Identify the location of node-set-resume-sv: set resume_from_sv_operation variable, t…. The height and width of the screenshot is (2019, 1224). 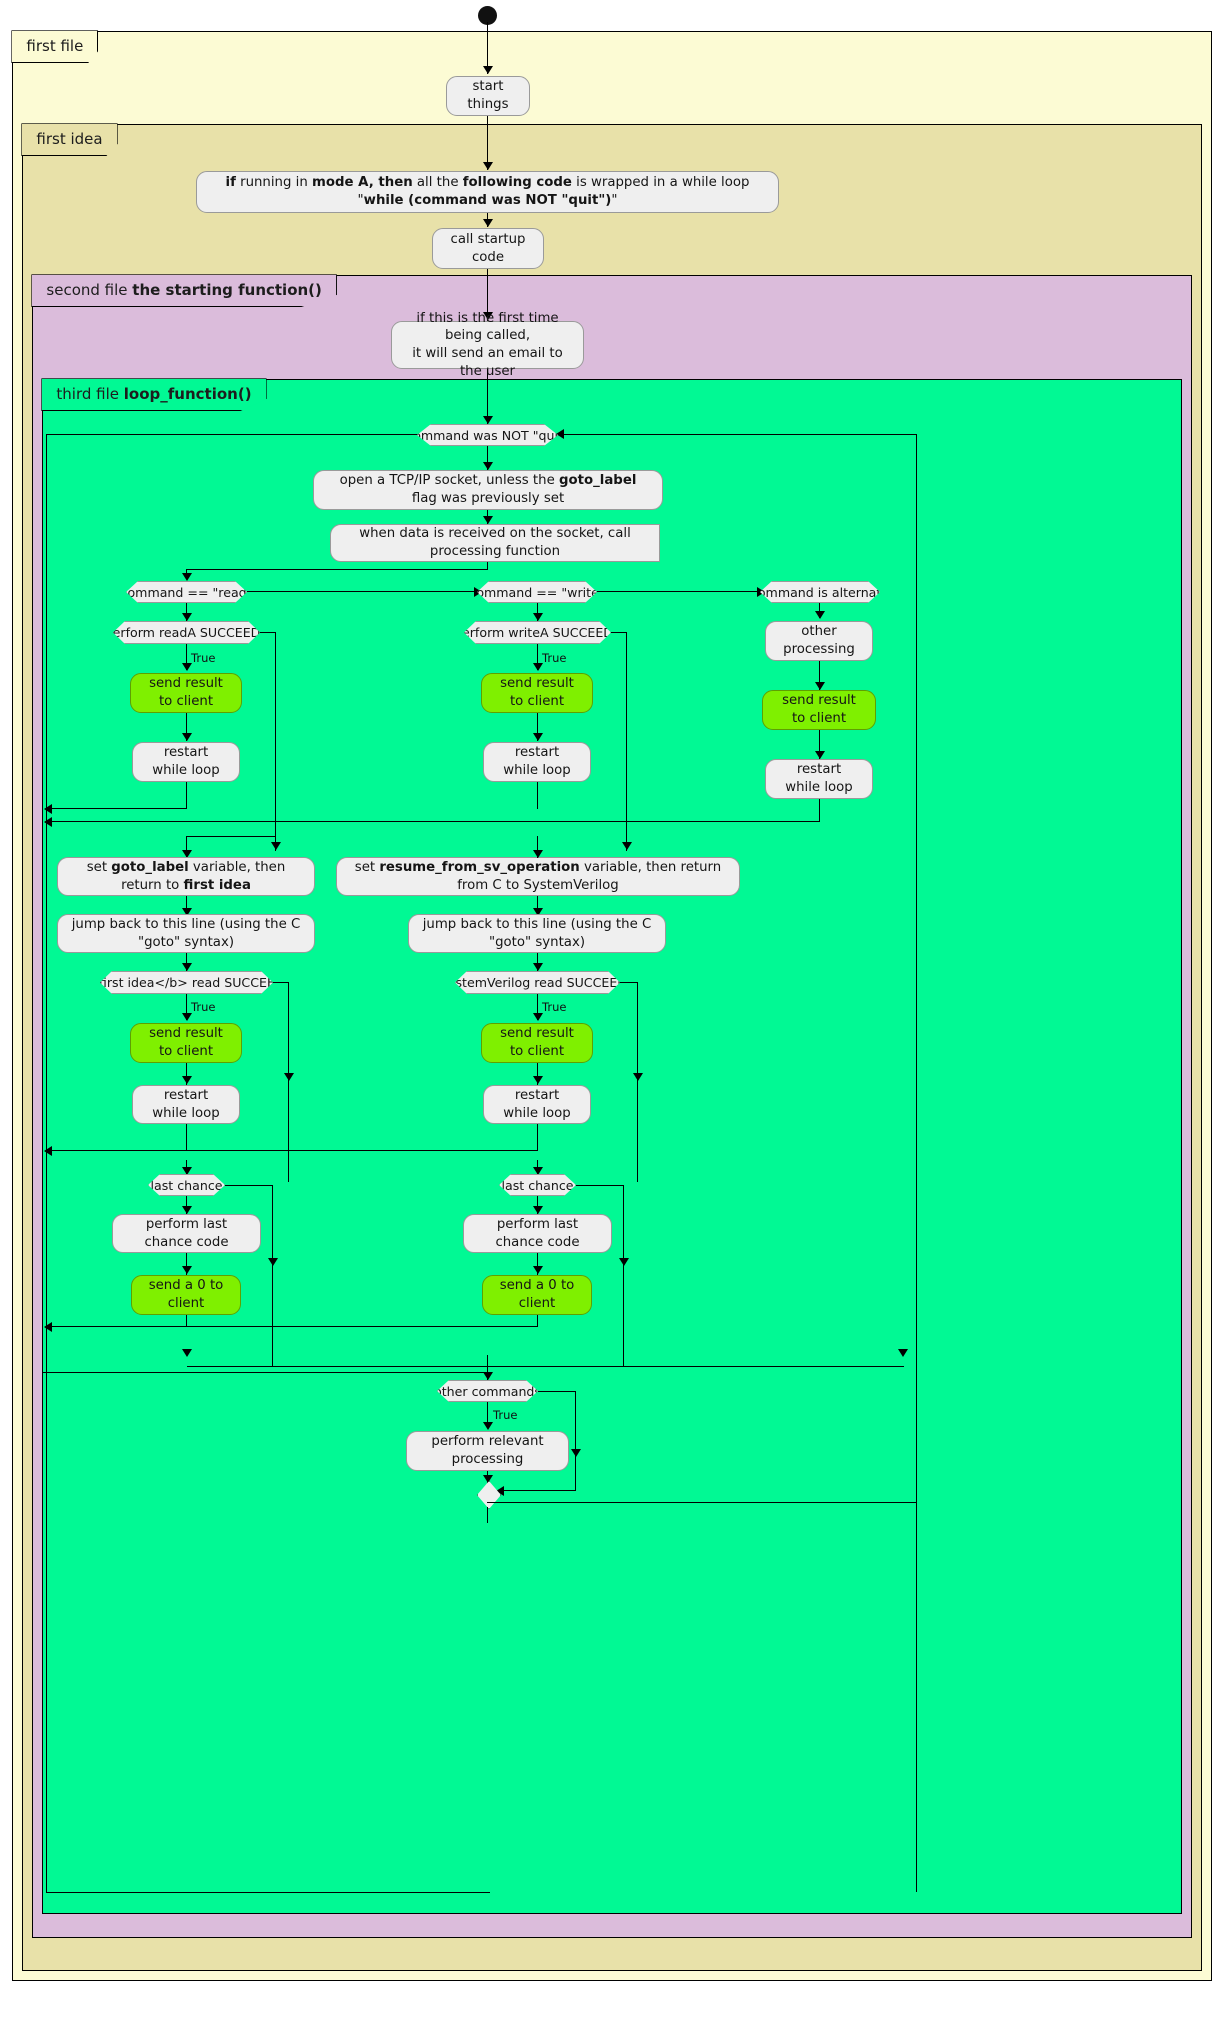
(538, 876).